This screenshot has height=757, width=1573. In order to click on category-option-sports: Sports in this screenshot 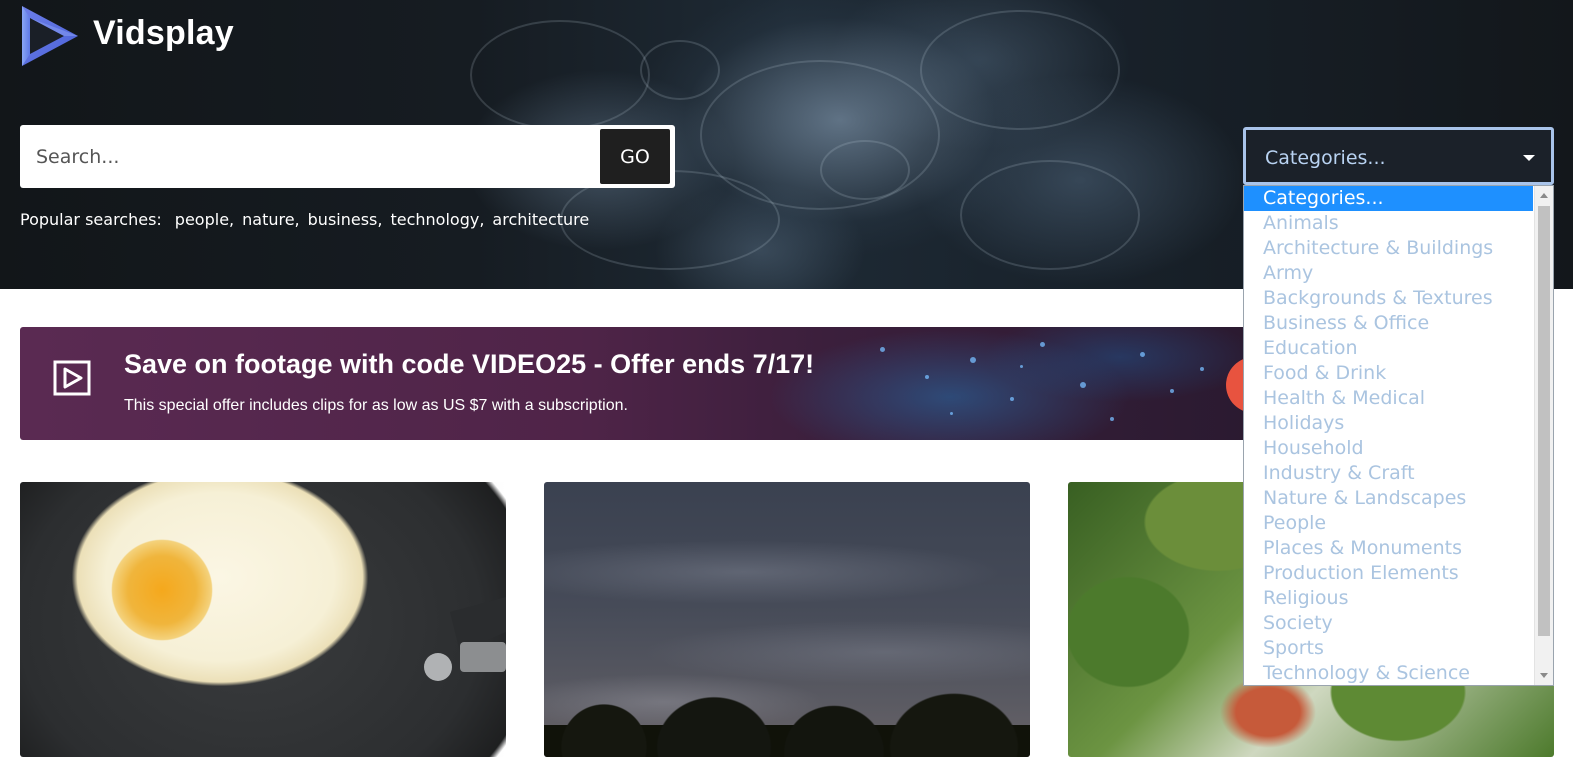, I will do `click(1388, 648)`.